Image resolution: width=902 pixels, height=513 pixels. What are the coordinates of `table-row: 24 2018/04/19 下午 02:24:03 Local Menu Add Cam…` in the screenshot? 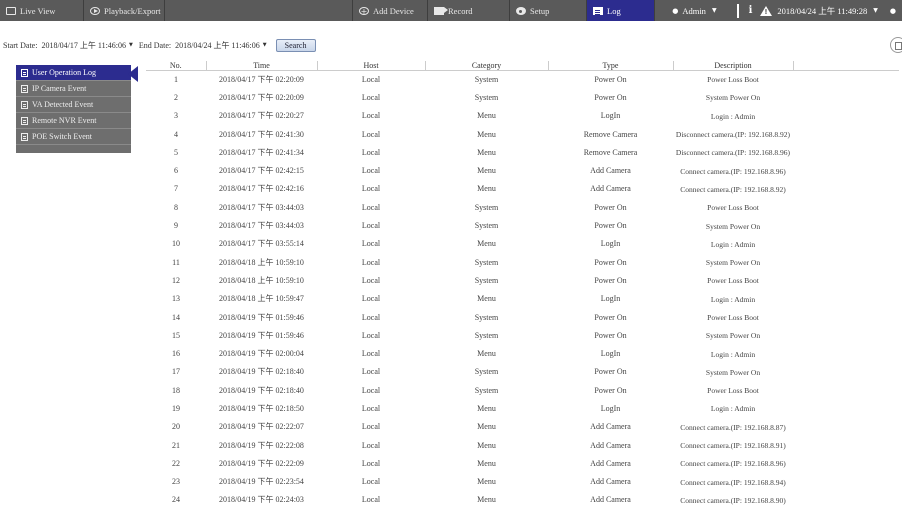 It's located at (522, 500).